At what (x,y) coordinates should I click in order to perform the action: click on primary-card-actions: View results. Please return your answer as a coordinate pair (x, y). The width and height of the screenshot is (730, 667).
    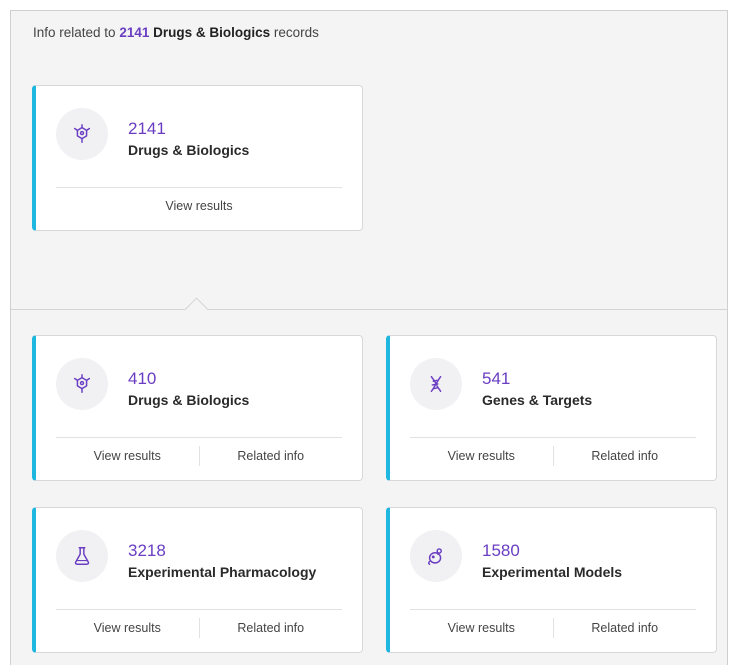
    Looking at the image, I should click on (199, 209).